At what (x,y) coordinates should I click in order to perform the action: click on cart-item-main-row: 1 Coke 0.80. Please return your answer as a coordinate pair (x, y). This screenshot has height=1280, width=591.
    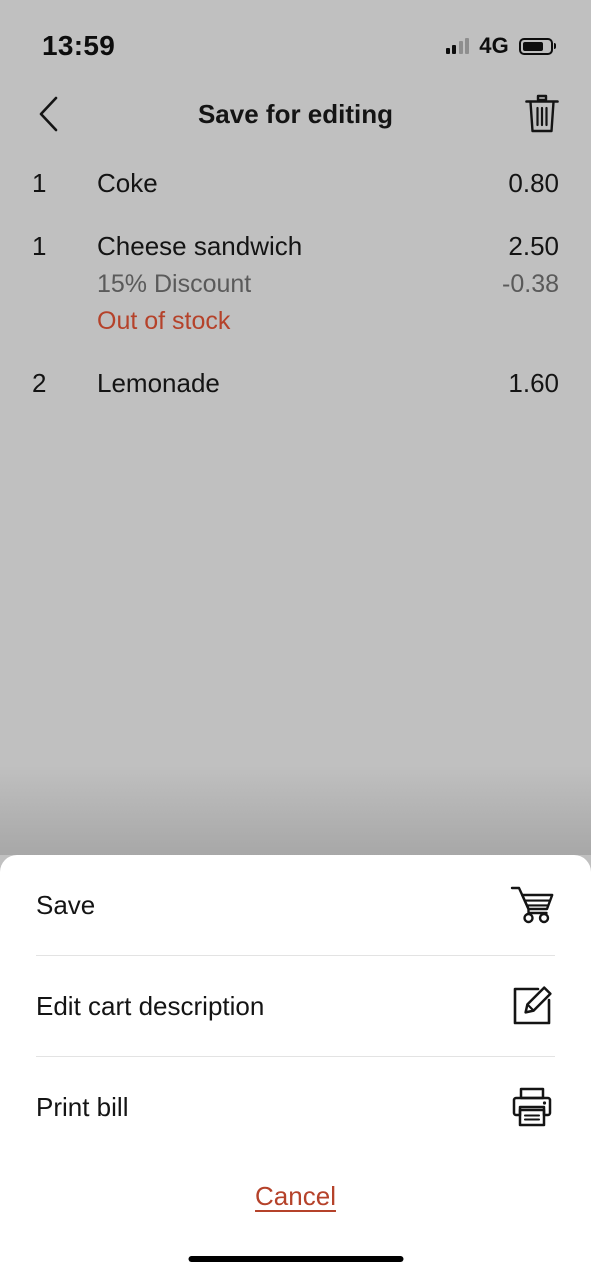
    Looking at the image, I should click on (295, 183).